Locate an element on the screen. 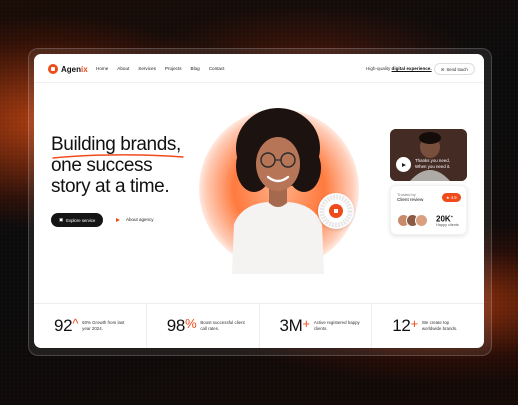 The height and width of the screenshot is (405, 518). video-thumbnail is located at coordinates (428, 155).